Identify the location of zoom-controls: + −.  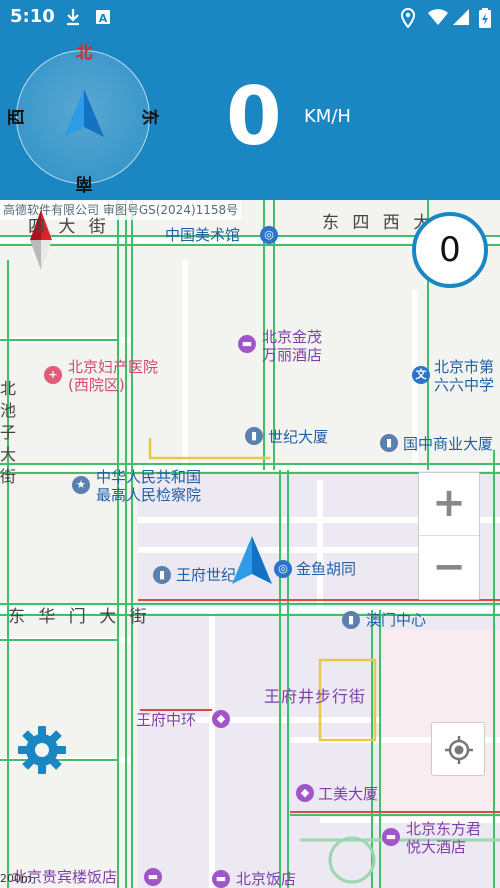
(449, 536).